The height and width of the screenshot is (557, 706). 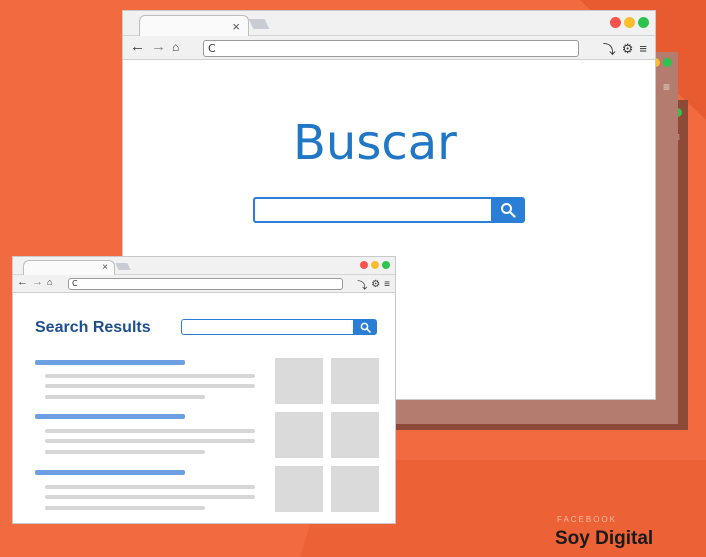 I want to click on results-search-button, so click(x=365, y=327).